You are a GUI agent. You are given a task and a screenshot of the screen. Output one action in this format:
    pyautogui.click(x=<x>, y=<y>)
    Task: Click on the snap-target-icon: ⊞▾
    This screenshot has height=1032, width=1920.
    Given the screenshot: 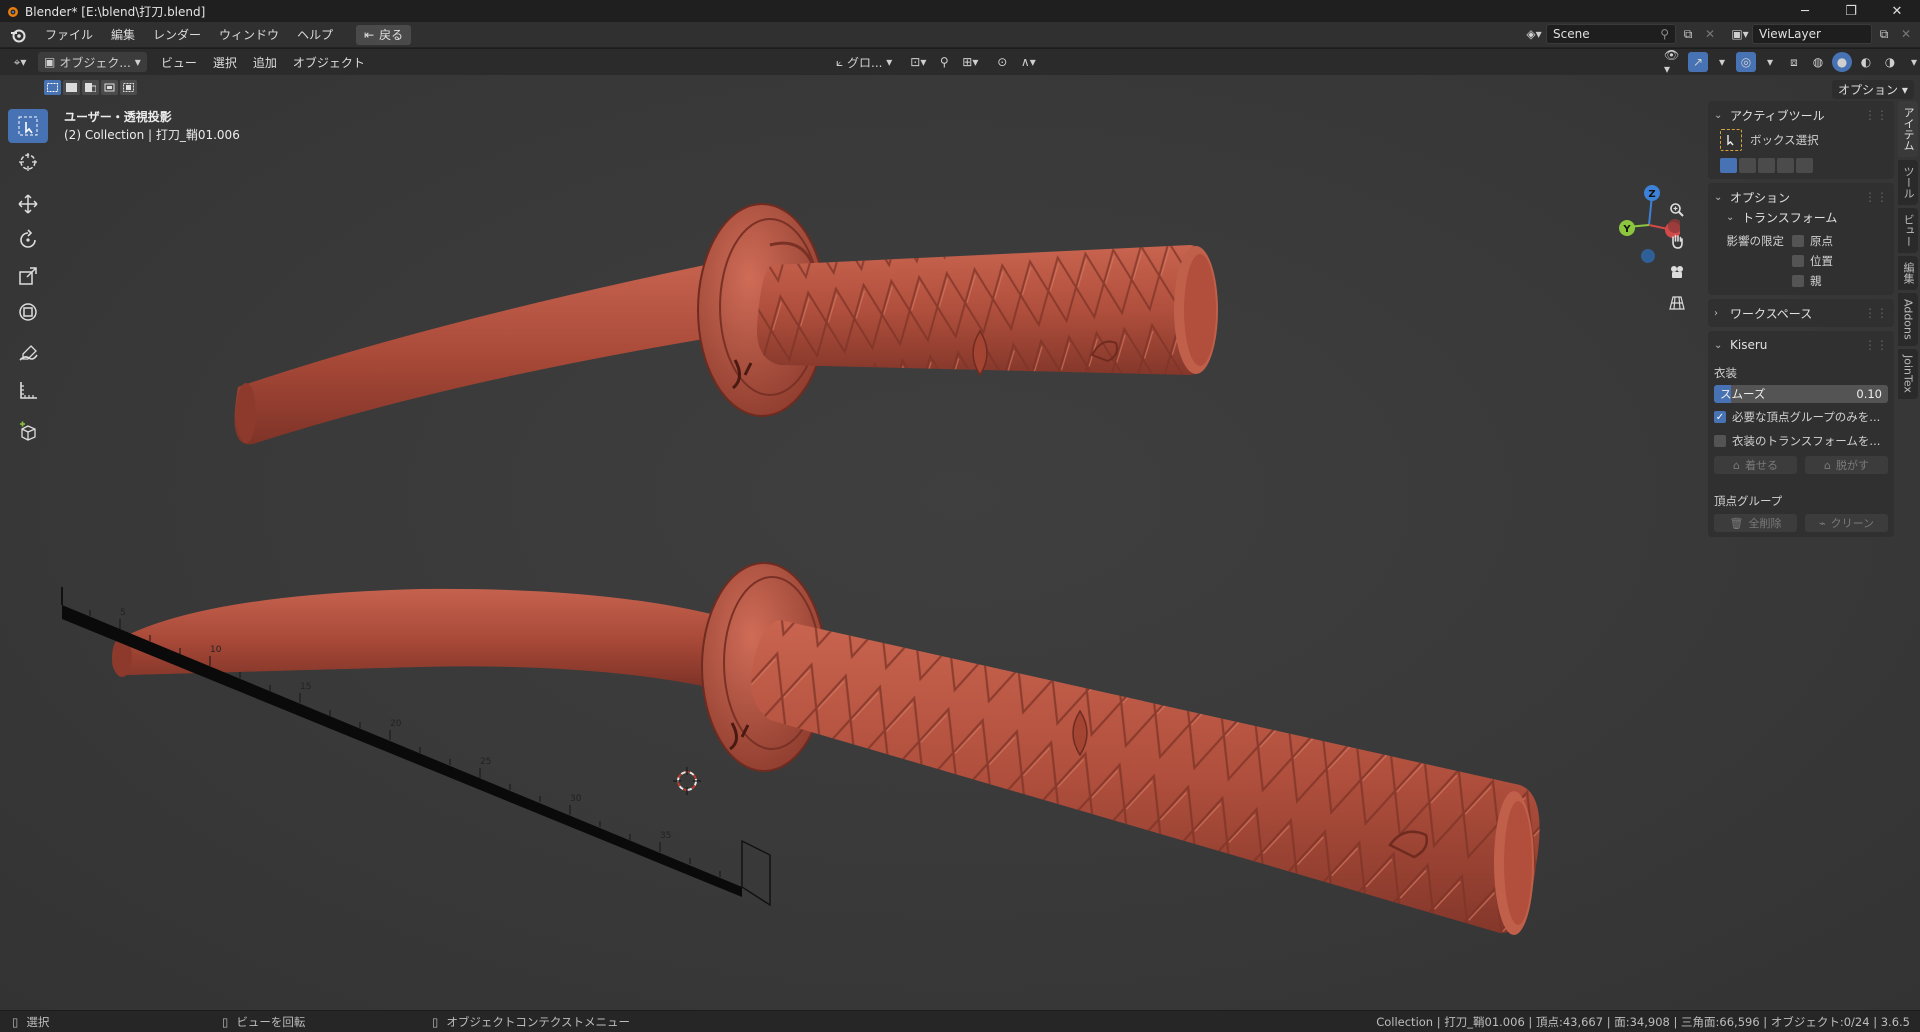 What is the action you would take?
    pyautogui.click(x=970, y=62)
    